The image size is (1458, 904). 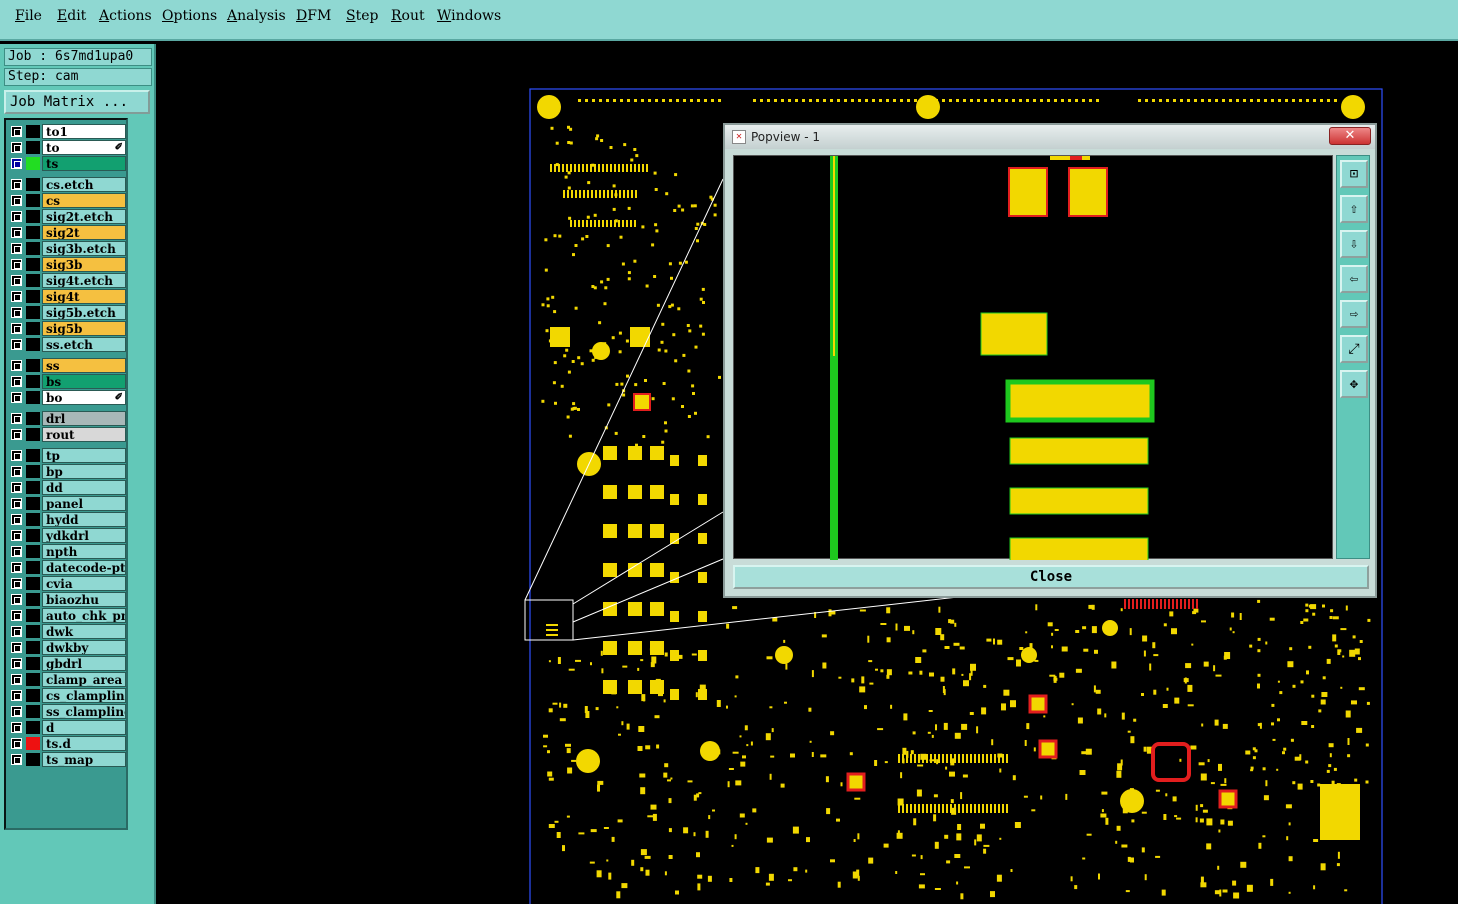 I want to click on layer-row: bp, so click(x=67, y=471).